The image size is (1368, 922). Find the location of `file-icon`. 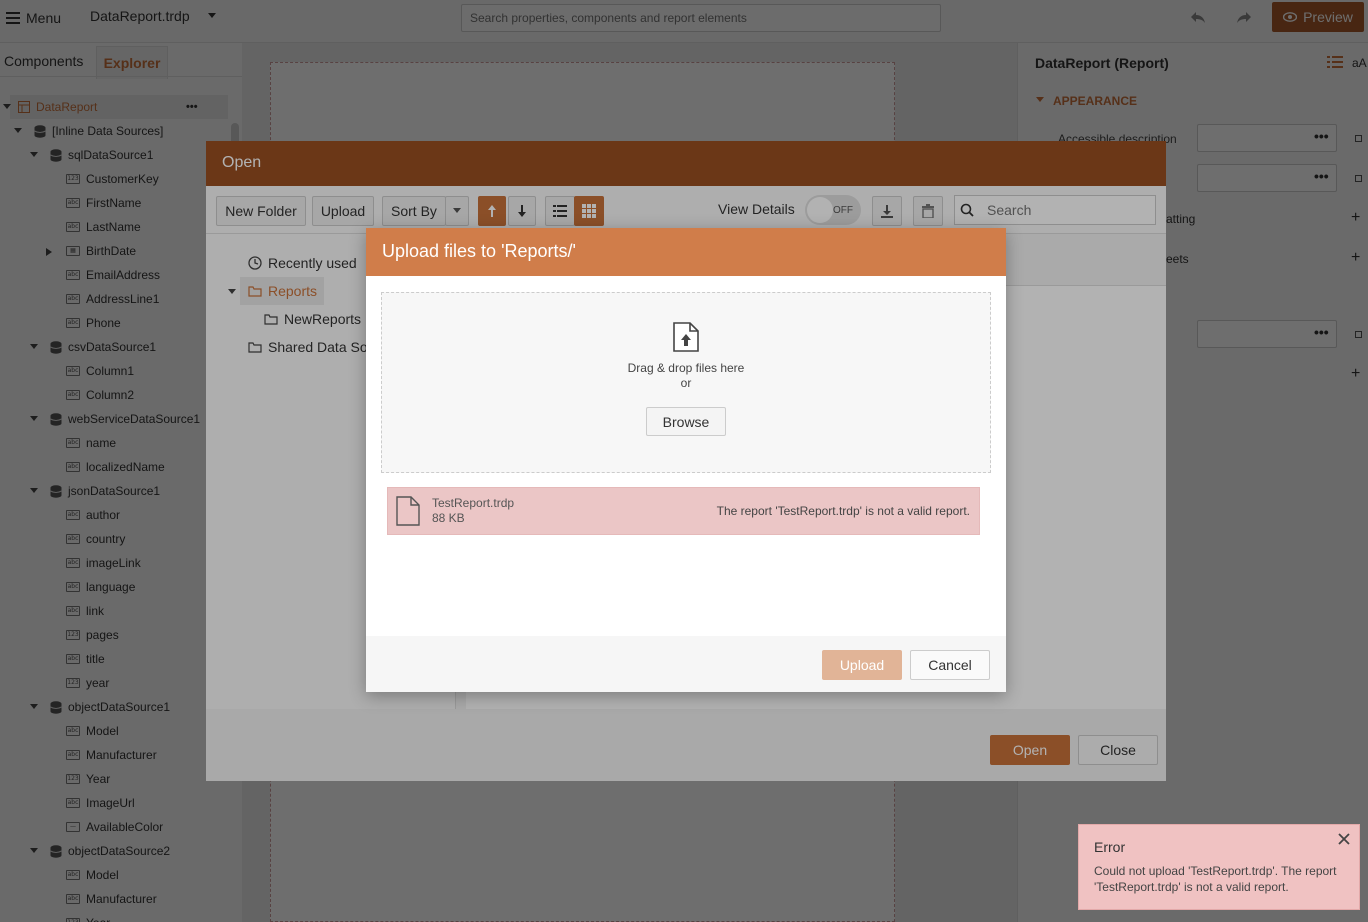

file-icon is located at coordinates (408, 511).